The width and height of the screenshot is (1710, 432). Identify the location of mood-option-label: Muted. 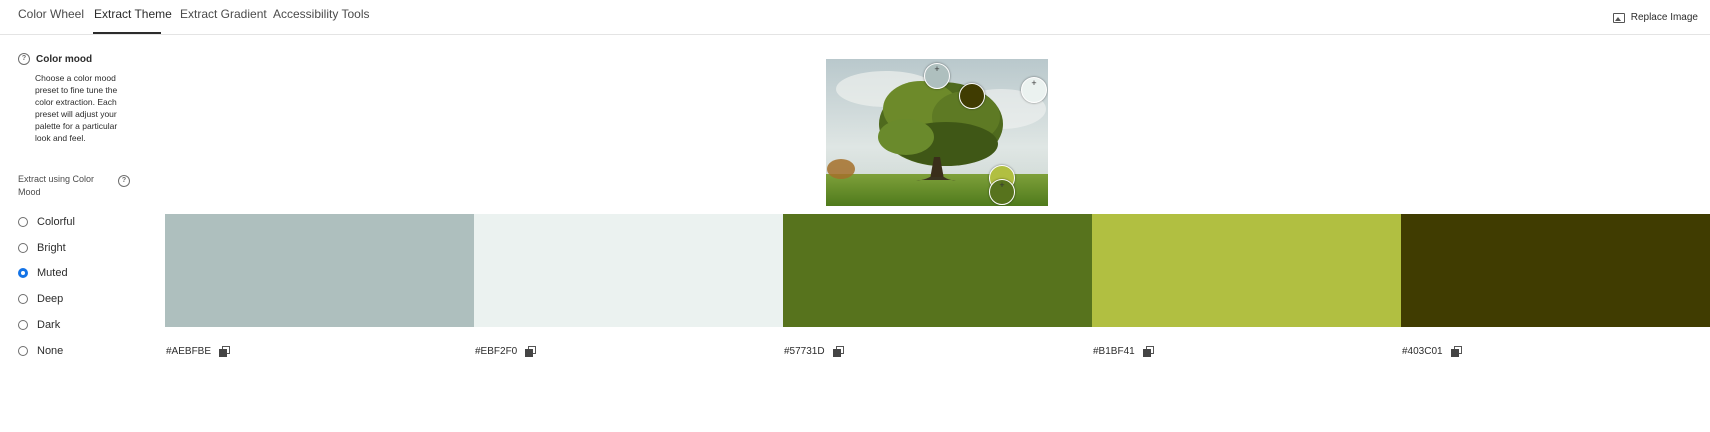
(52, 273).